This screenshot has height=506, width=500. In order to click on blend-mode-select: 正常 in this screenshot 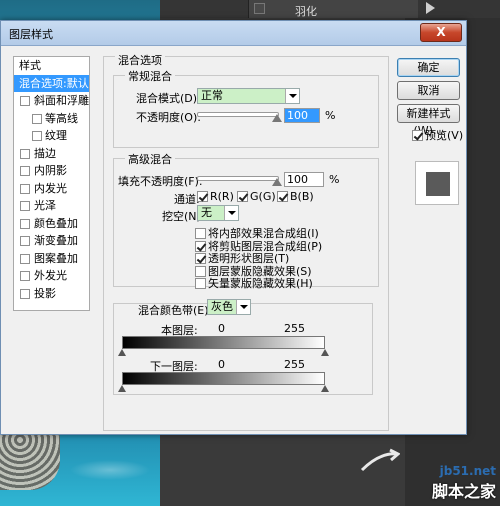, I will do `click(248, 96)`.